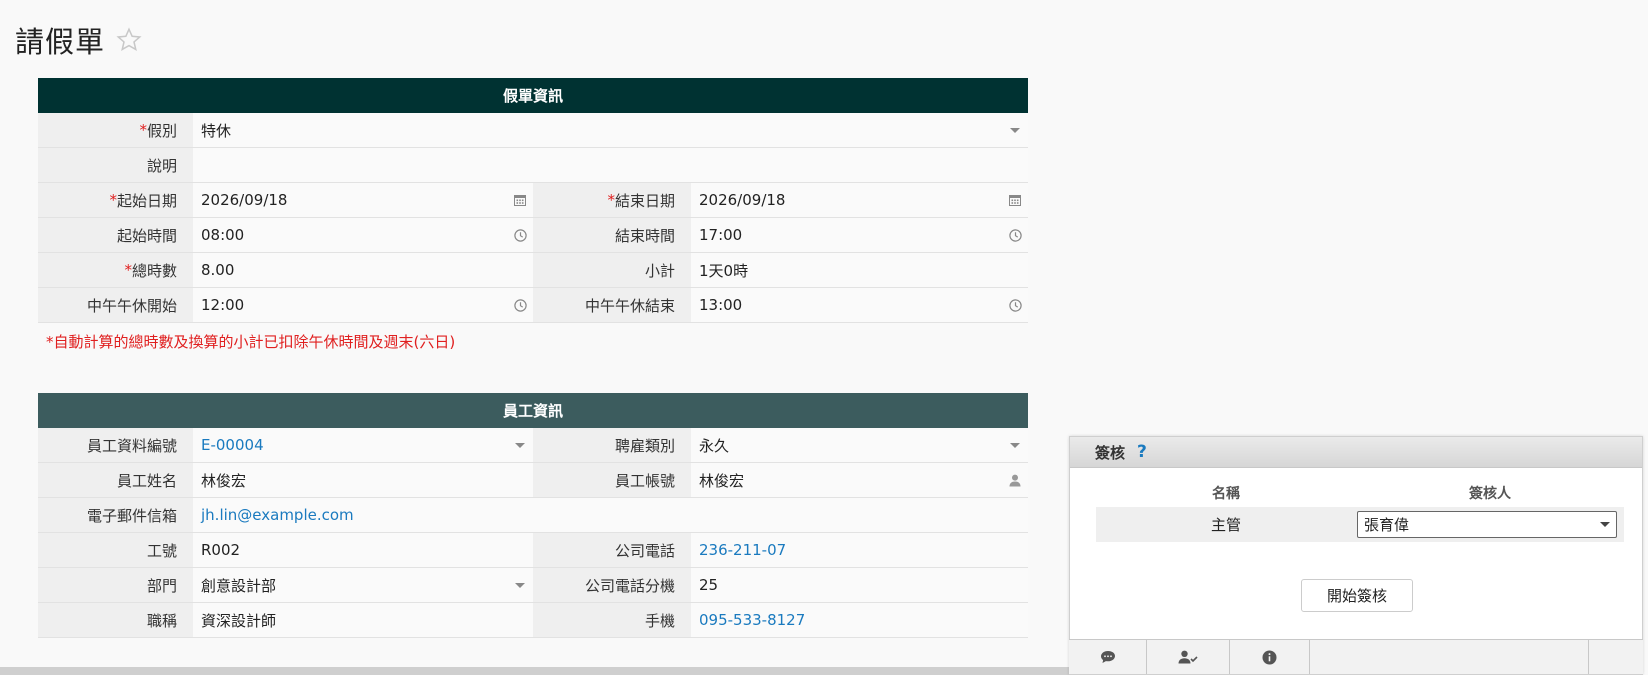 This screenshot has height=675, width=1648. What do you see at coordinates (1226, 494) in the screenshot?
I see `col-name-header: 名稱` at bounding box center [1226, 494].